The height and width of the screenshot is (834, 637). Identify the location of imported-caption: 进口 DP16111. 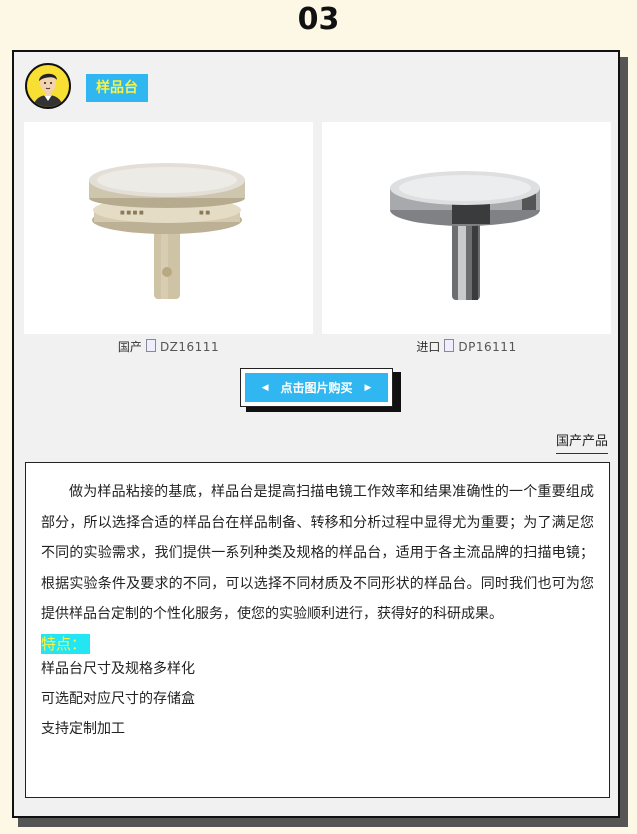
(466, 346).